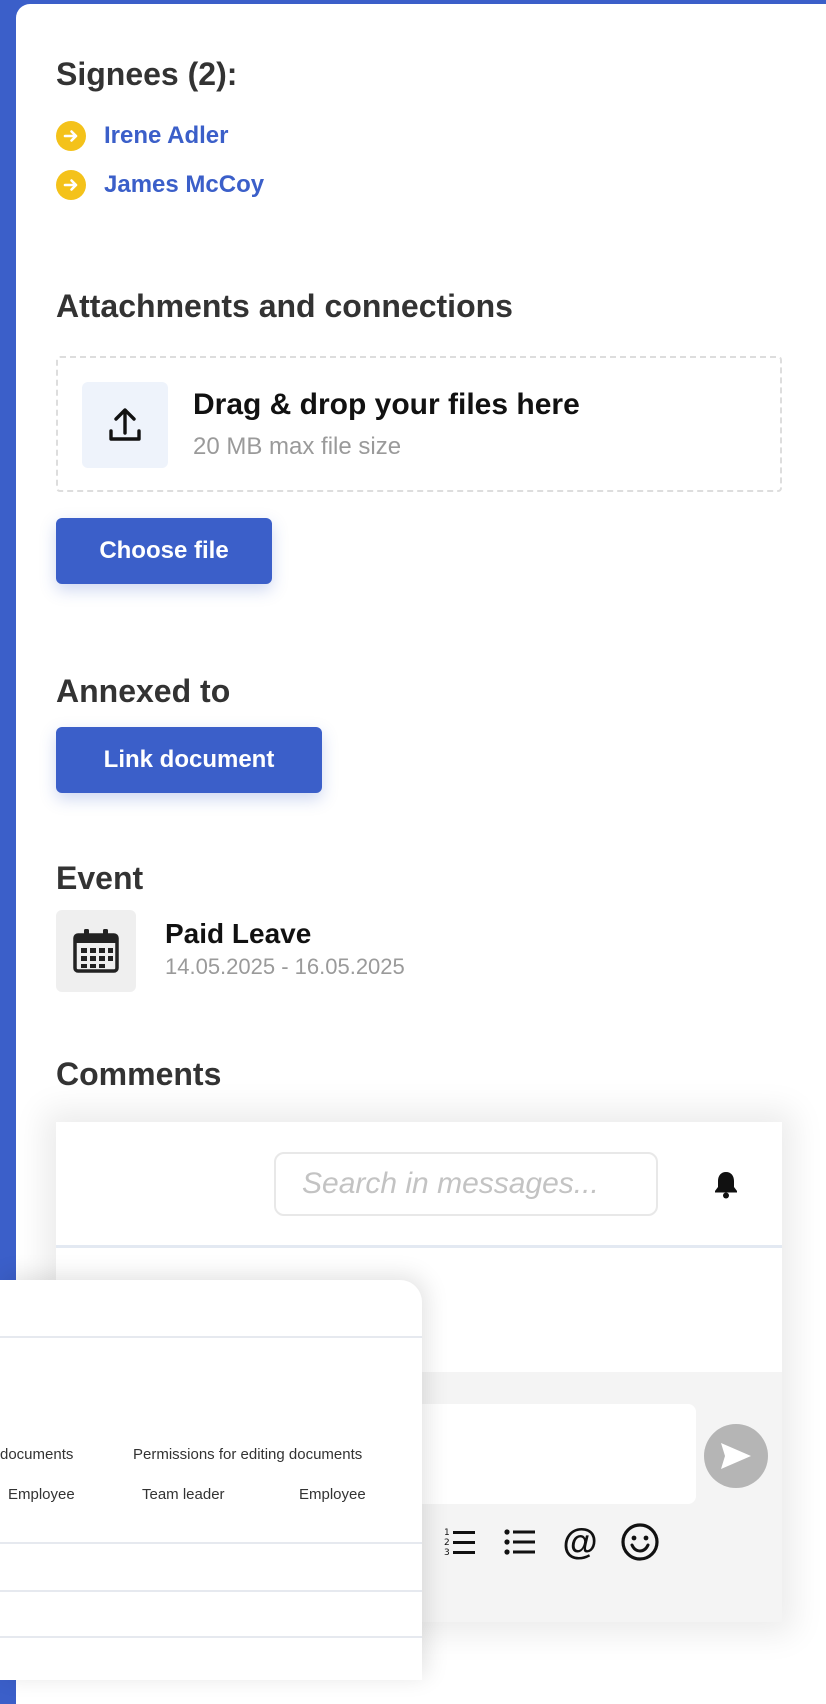  I want to click on column-header: Permissions for editing documents, so click(248, 1454).